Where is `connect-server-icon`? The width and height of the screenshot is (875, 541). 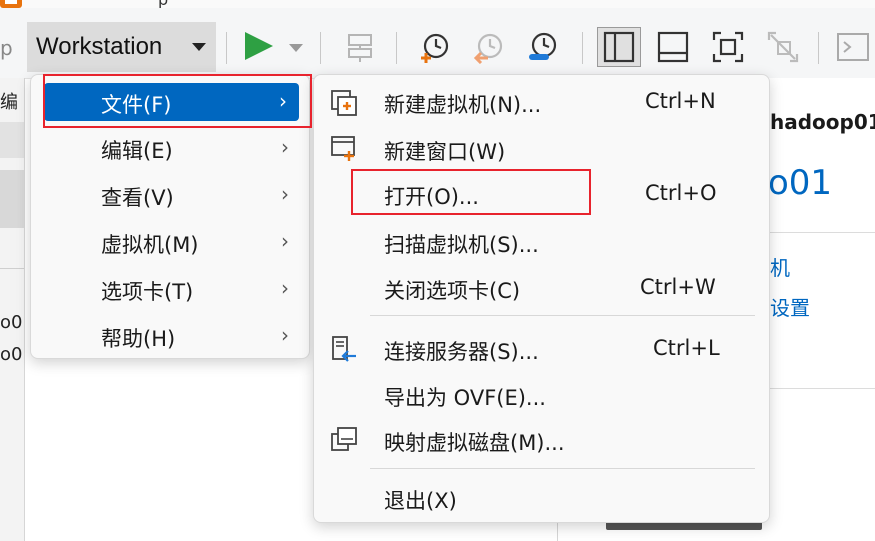
connect-server-icon is located at coordinates (344, 349).